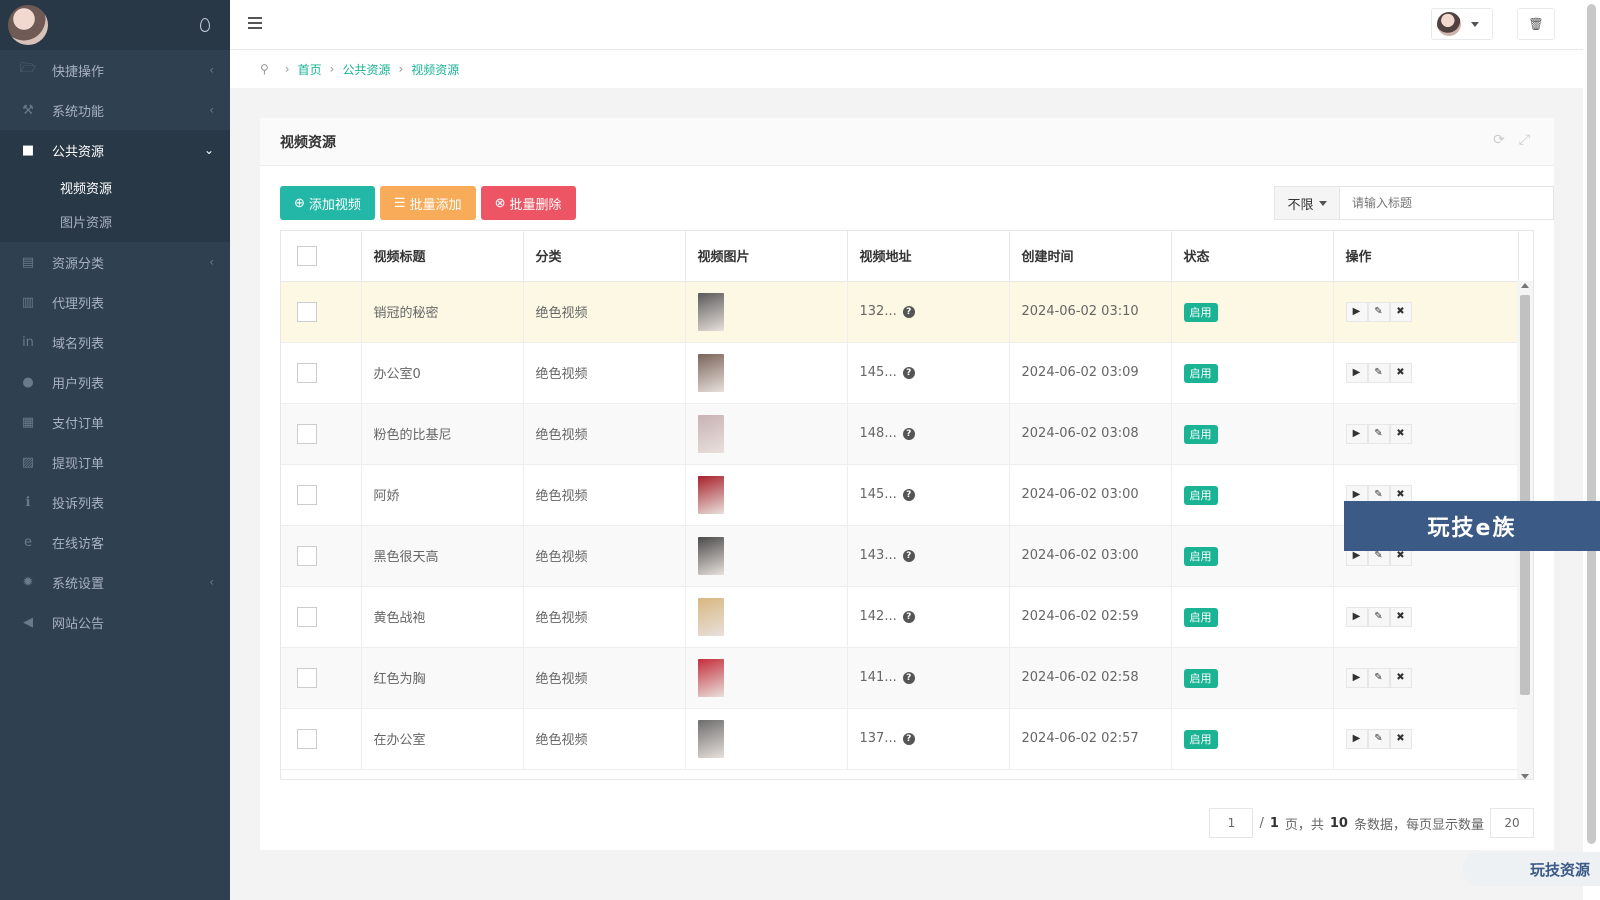 This screenshot has height=900, width=1600. I want to click on menu-toggle-icon, so click(255, 23).